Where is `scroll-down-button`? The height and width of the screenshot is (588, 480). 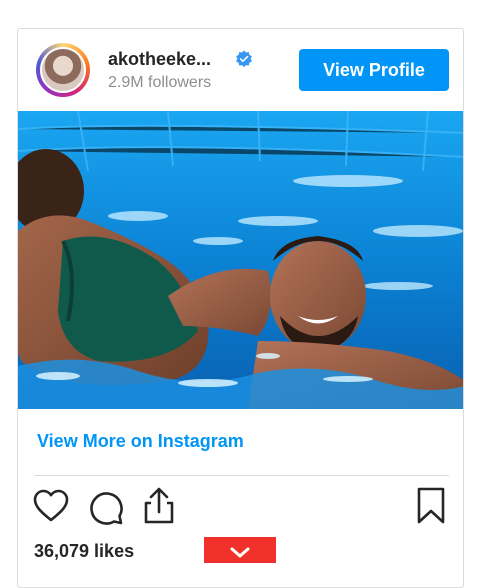 scroll-down-button is located at coordinates (240, 550).